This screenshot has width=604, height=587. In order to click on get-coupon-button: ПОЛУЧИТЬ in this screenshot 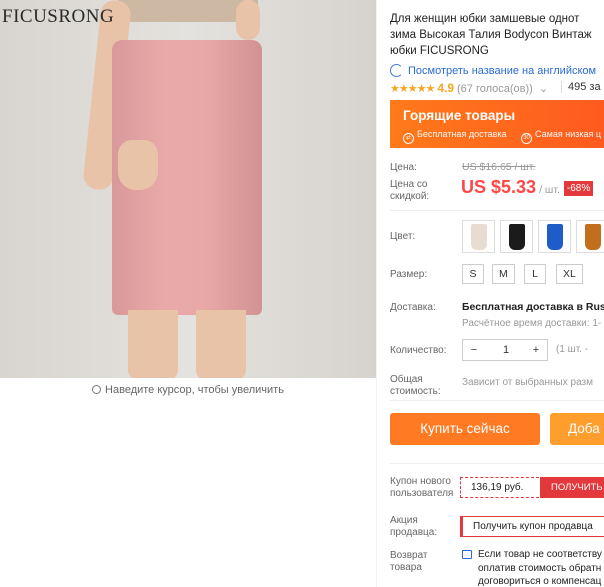, I will do `click(572, 487)`.